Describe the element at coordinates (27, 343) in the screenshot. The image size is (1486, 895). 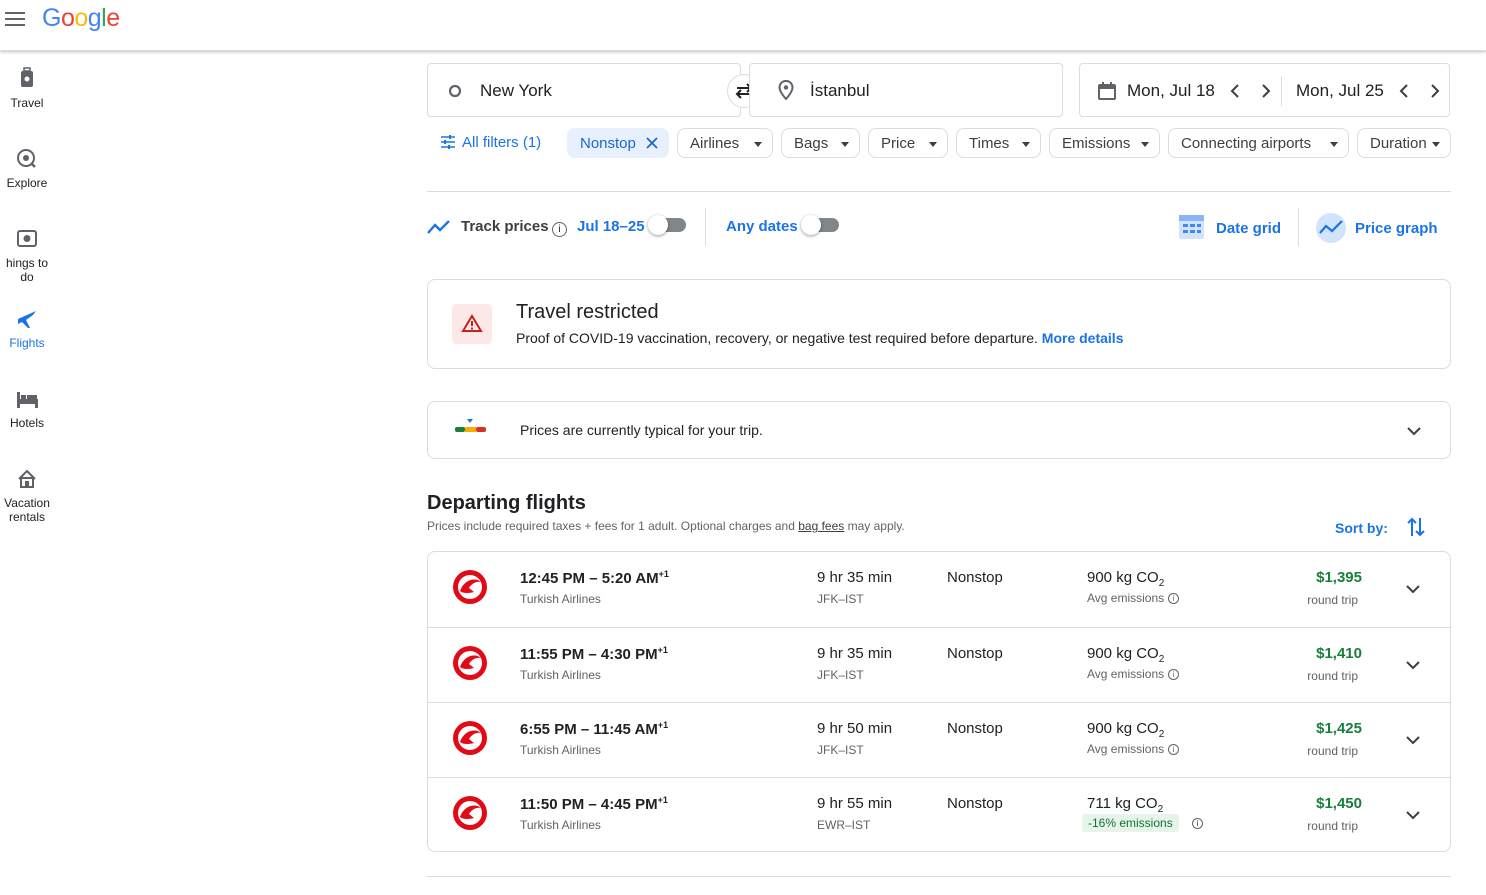
I see `nav-label: Flights` at that location.